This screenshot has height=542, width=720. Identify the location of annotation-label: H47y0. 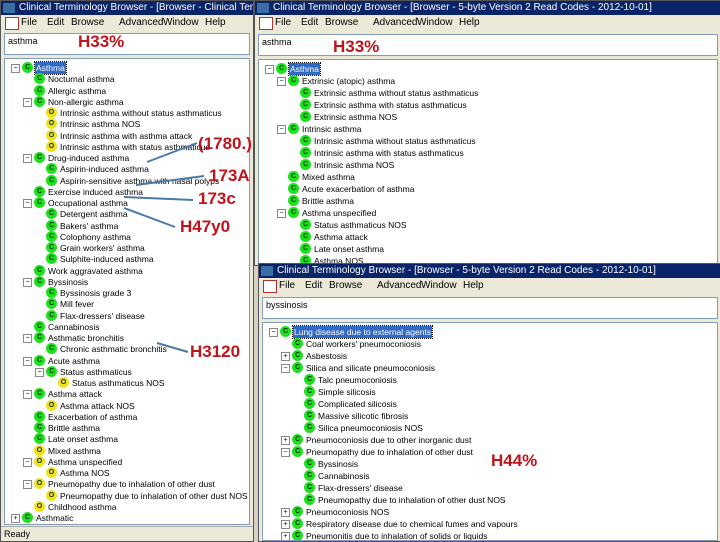
(205, 226).